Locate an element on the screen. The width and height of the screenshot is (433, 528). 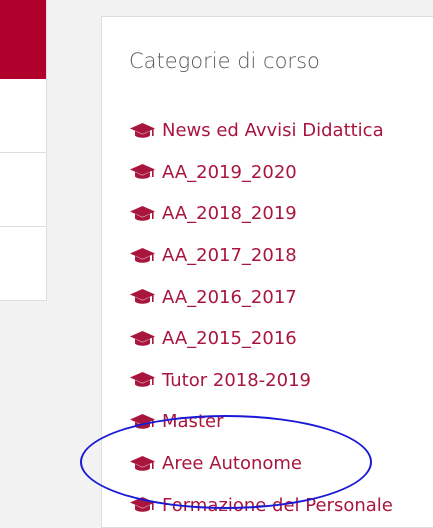
category-link: AA_2016_2017 is located at coordinates (261, 297).